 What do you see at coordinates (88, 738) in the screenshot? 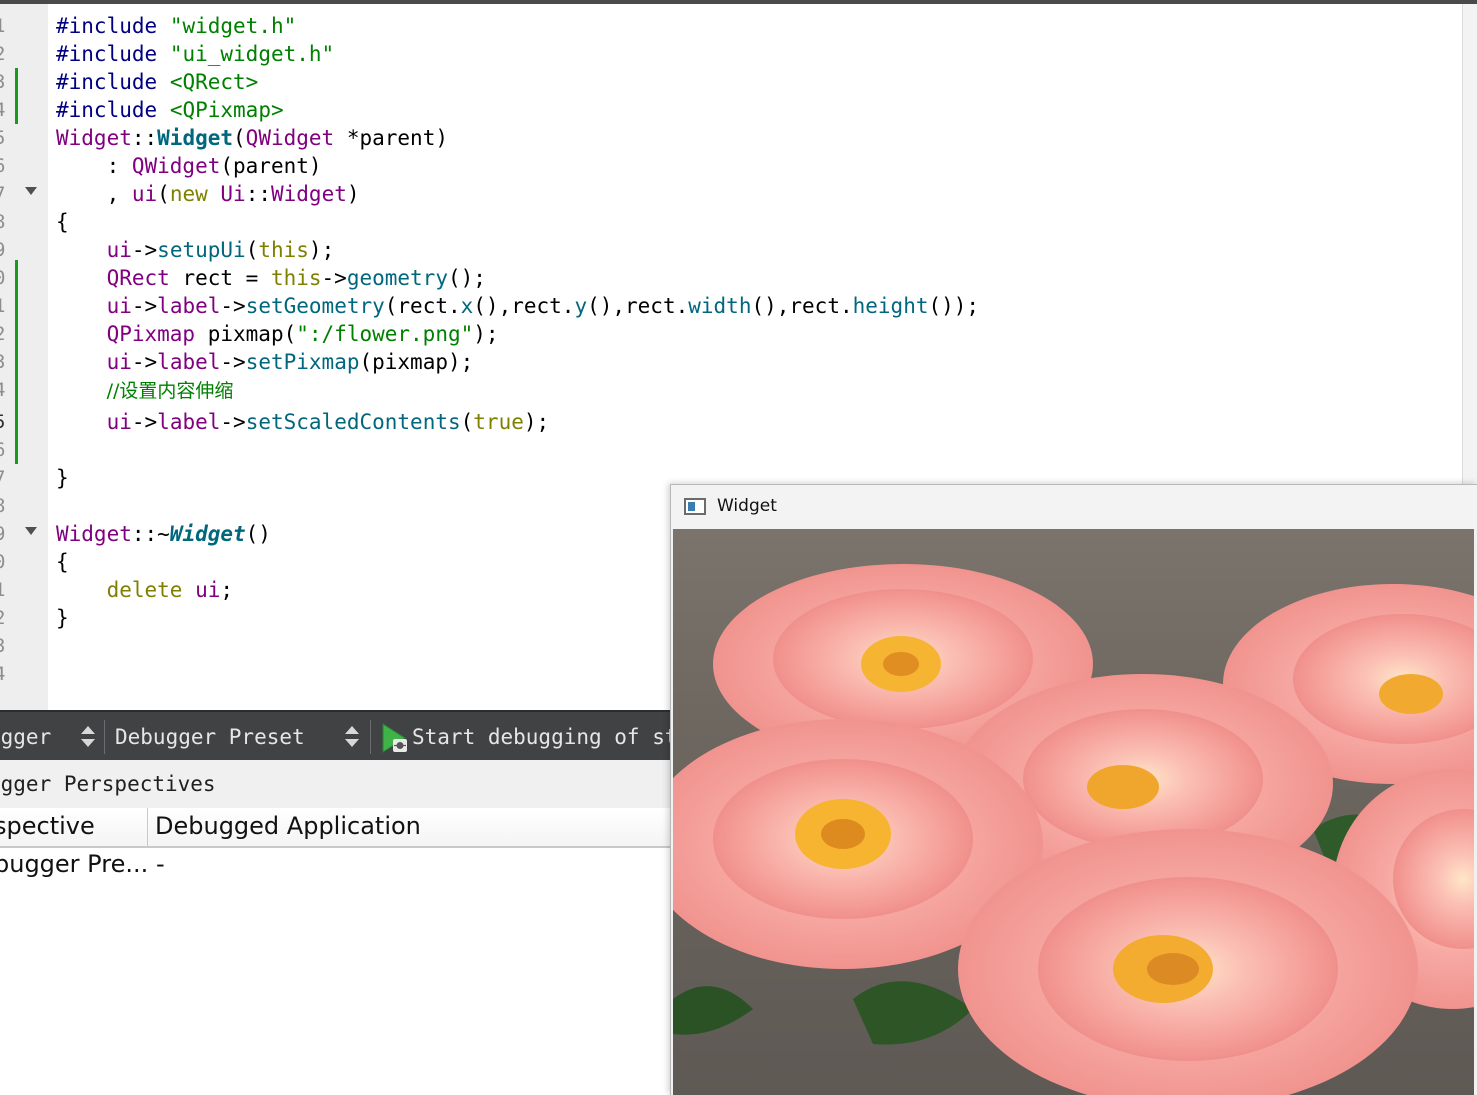
I see `debugger-combo-arrows-icon` at bounding box center [88, 738].